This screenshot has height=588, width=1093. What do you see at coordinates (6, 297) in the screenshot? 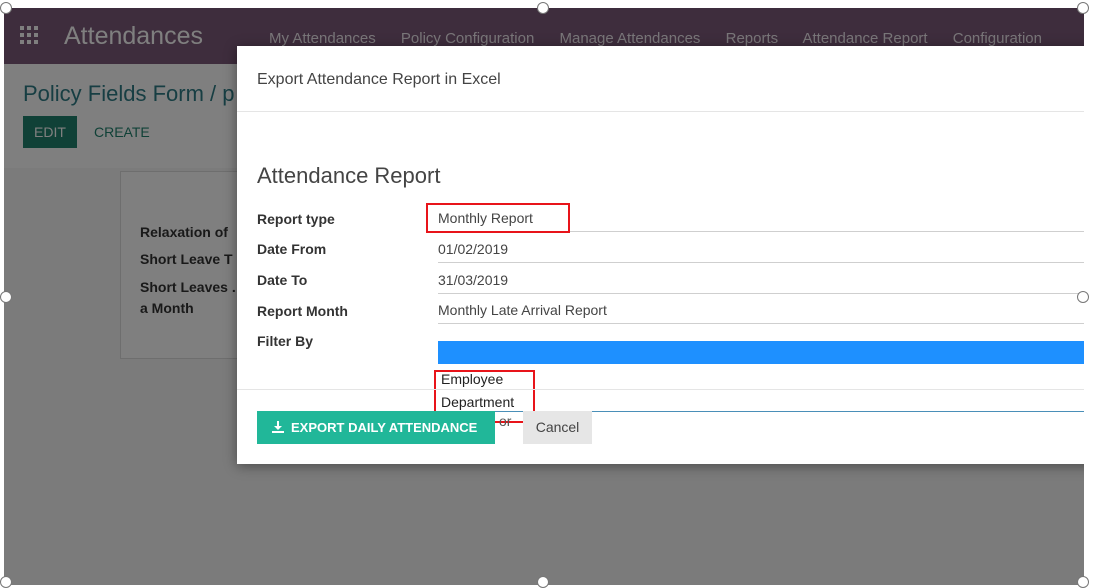
I see `resize-handle-left` at bounding box center [6, 297].